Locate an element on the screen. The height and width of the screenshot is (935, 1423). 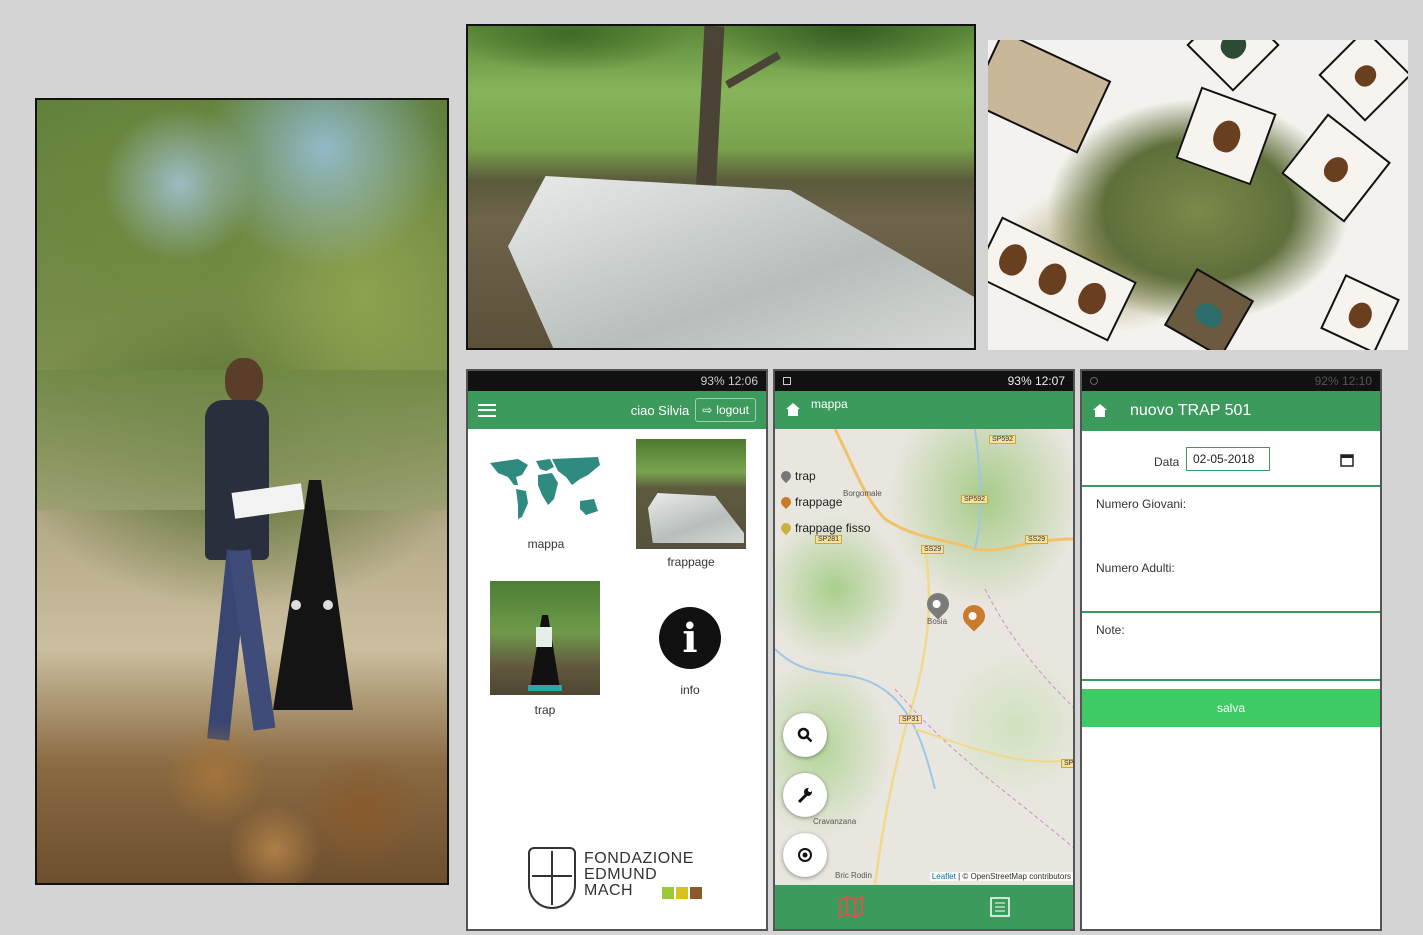
locate-button is located at coordinates (805, 855).